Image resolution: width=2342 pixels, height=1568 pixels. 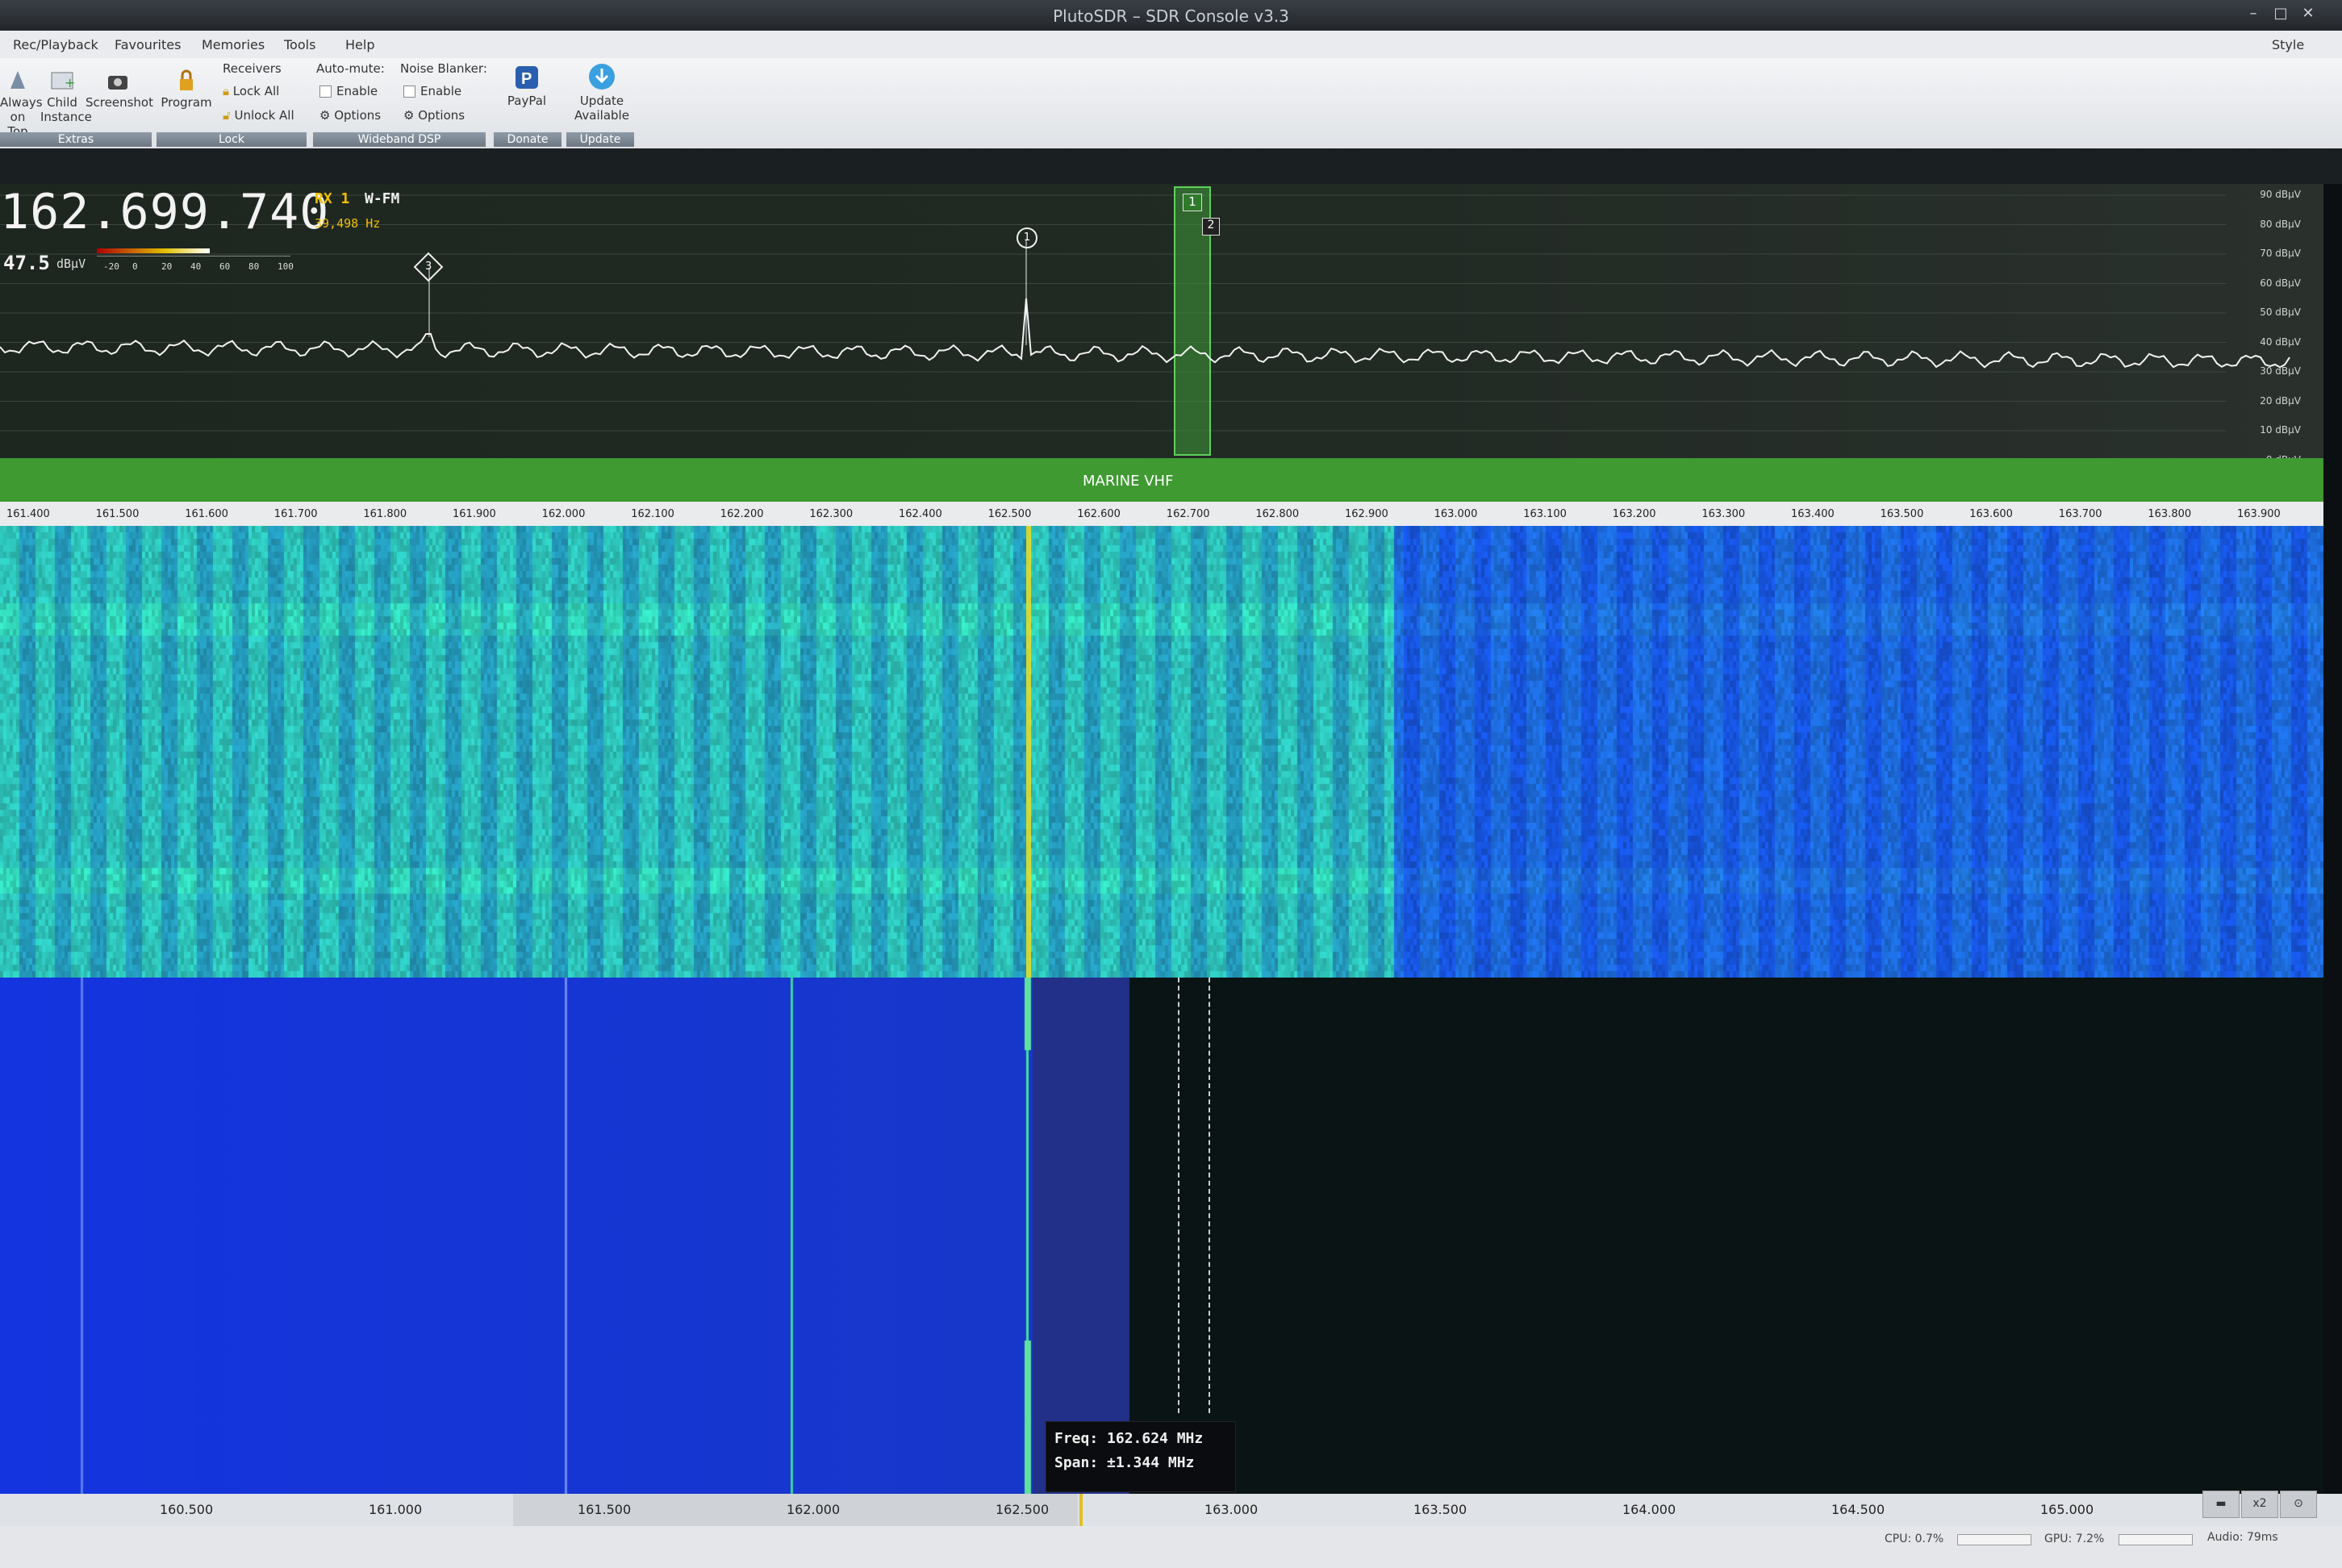 What do you see at coordinates (2280, 253) in the screenshot?
I see `dbuv-tick: 70 dBµV` at bounding box center [2280, 253].